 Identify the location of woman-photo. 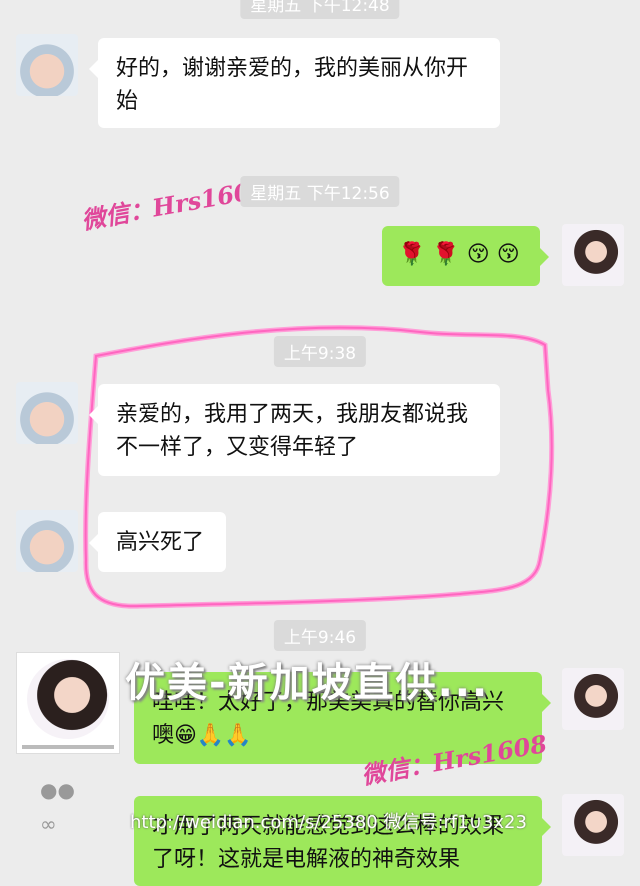
(68, 699).